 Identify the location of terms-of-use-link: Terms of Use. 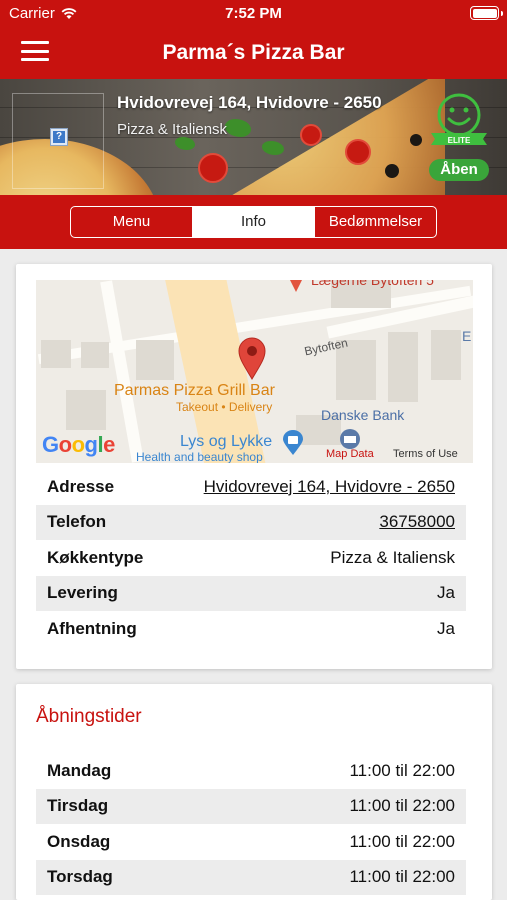
(425, 454).